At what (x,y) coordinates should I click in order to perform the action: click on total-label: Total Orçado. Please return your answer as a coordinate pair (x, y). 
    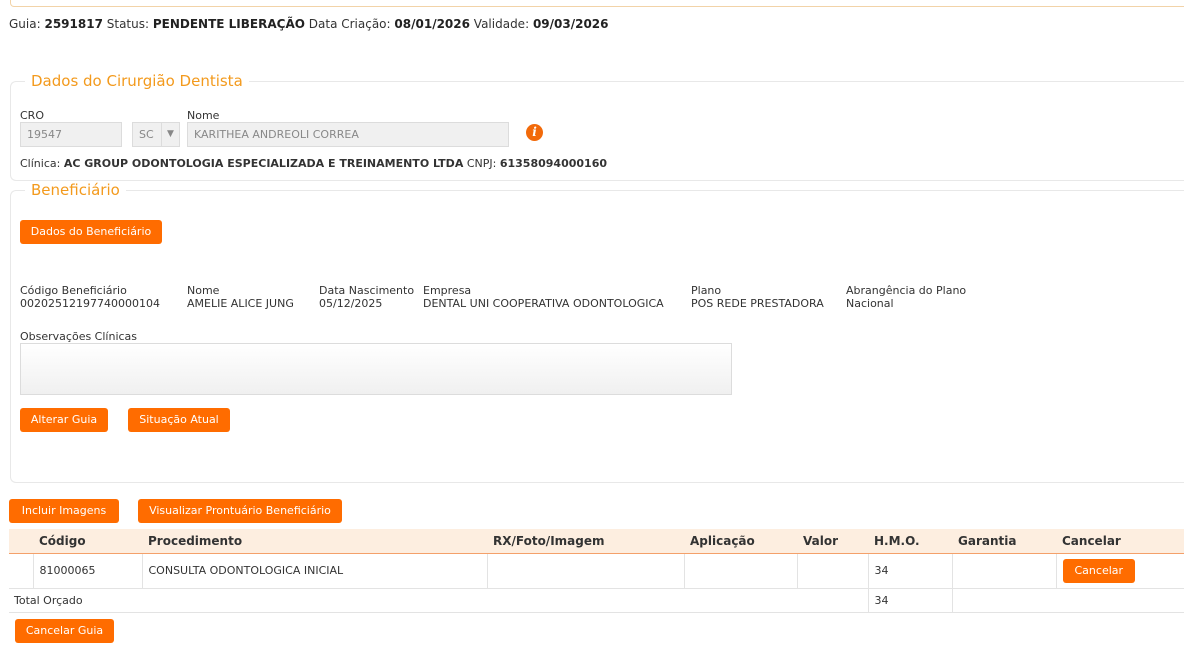
    Looking at the image, I should click on (48, 600).